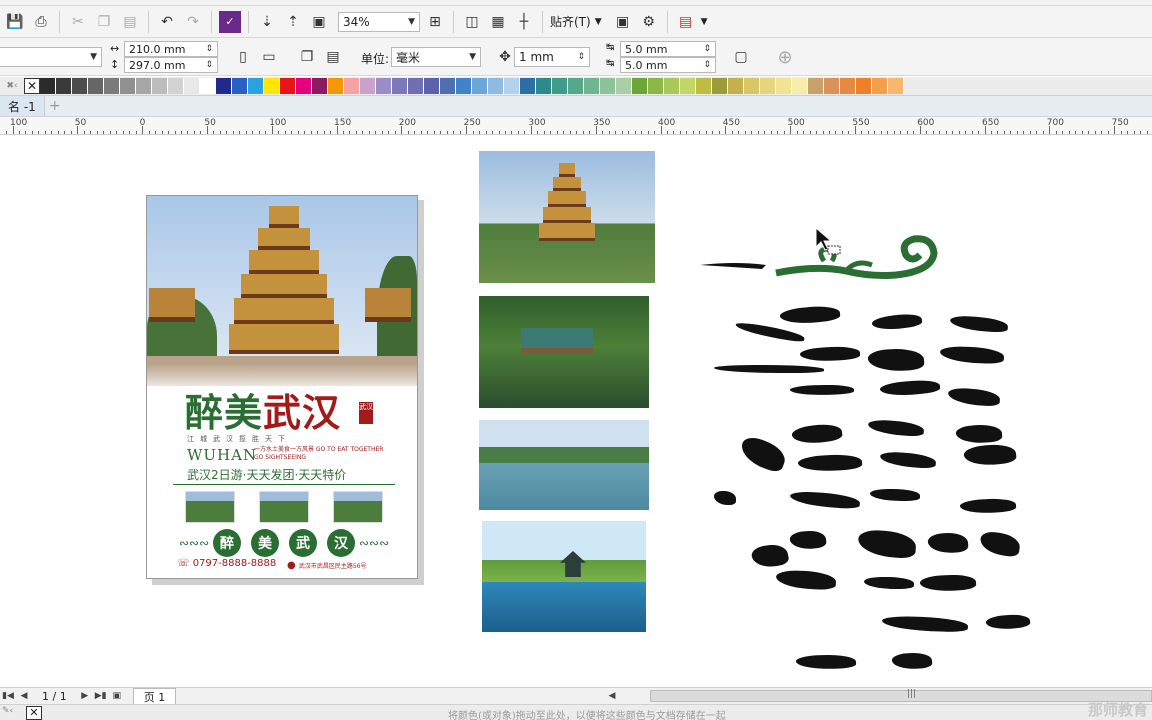 This screenshot has width=1152, height=720. Describe the element at coordinates (612, 696) in the screenshot. I see `scroll-left-icon: ◀` at that location.